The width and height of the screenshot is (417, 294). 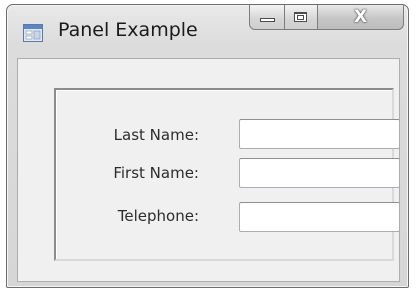 I want to click on window-title: Panel Example, so click(x=128, y=30).